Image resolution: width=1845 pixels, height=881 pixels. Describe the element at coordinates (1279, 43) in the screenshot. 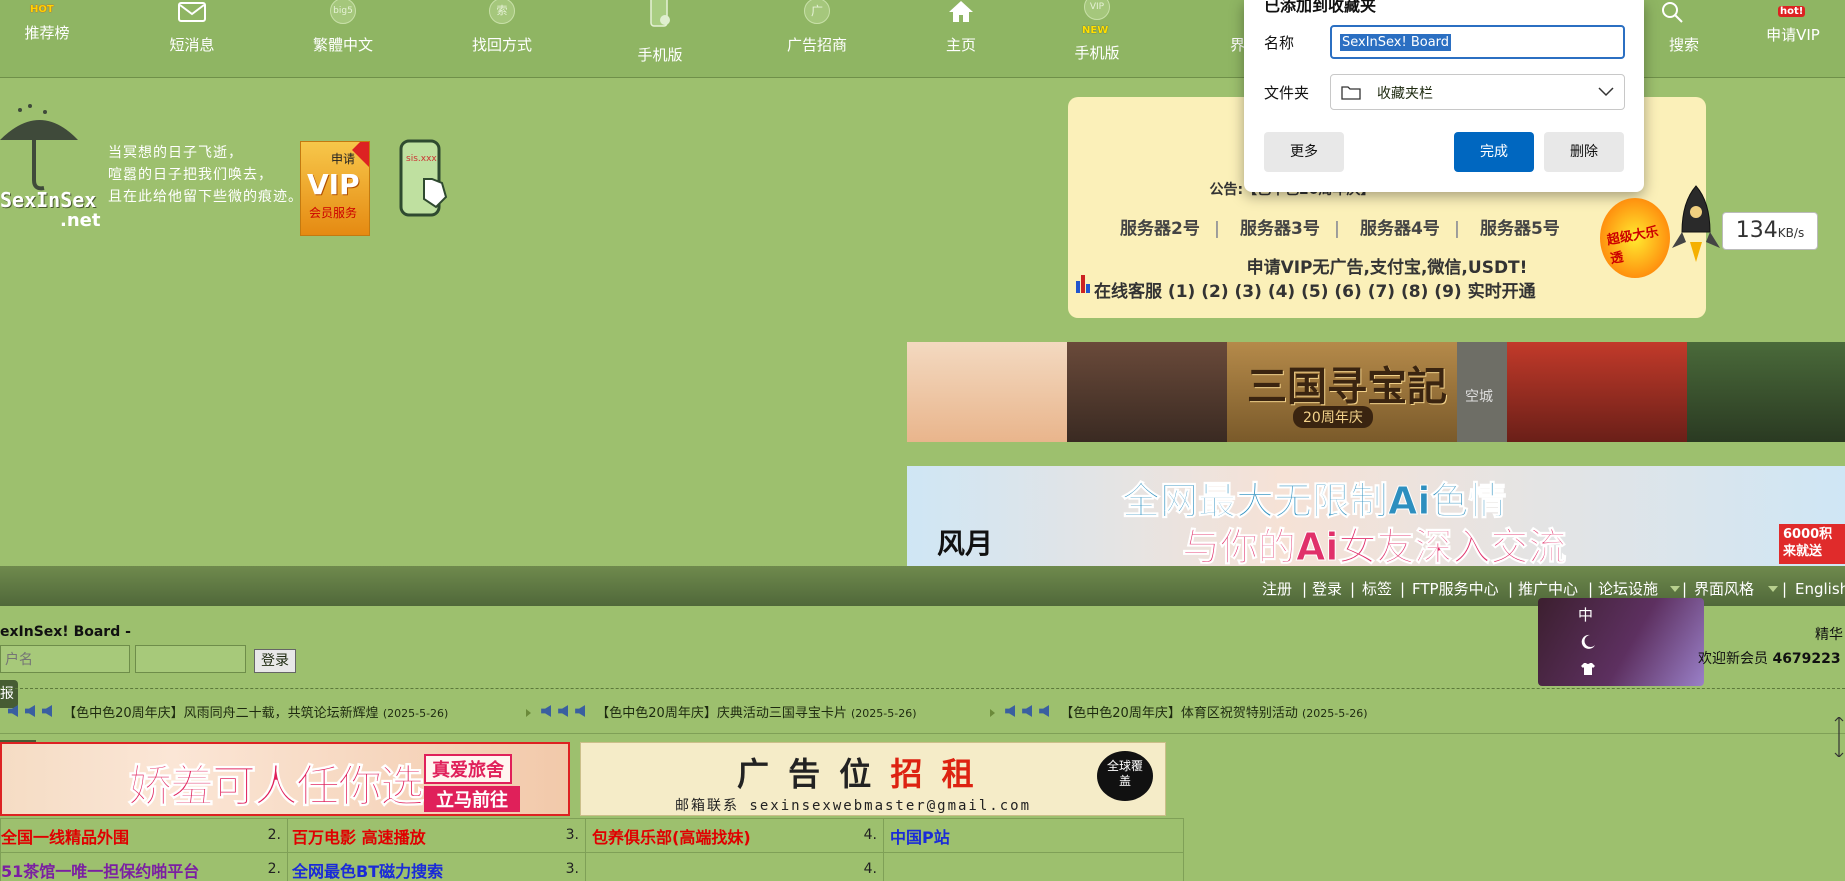

I see `bookmark-name-label: 名称` at that location.